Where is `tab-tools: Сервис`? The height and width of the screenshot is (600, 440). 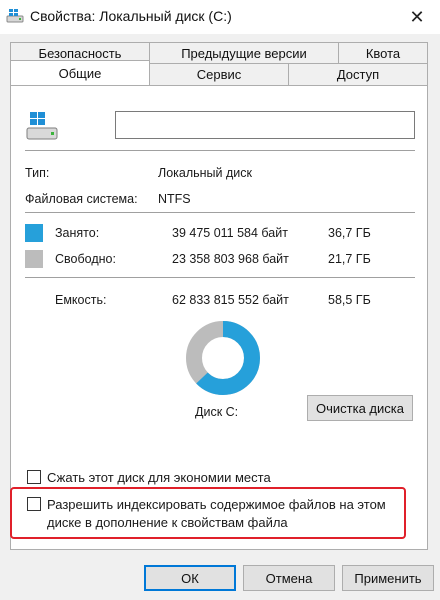
tab-tools: Сервис is located at coordinates (219, 74).